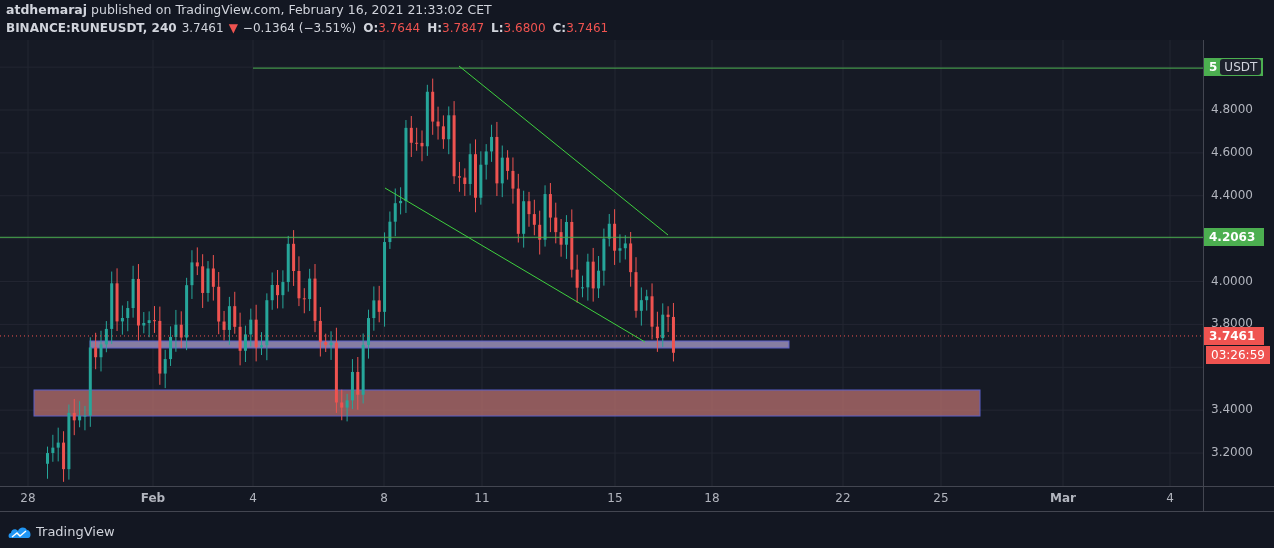  I want to click on publish-info: atdhemaraj published on TradingView.com, February 16, 2021 21:33:02 CET, so click(249, 10).